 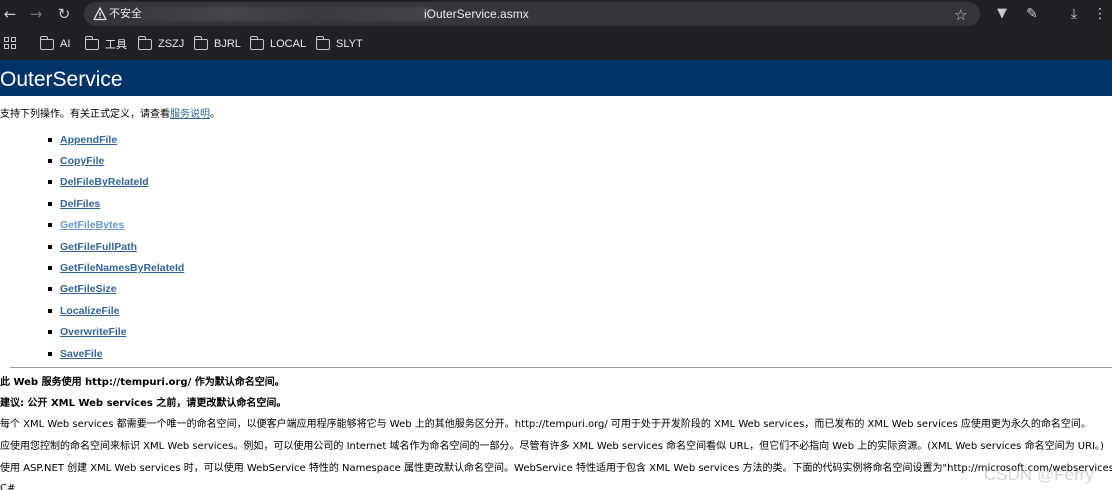 I want to click on reload-icon: ↻, so click(x=64, y=14).